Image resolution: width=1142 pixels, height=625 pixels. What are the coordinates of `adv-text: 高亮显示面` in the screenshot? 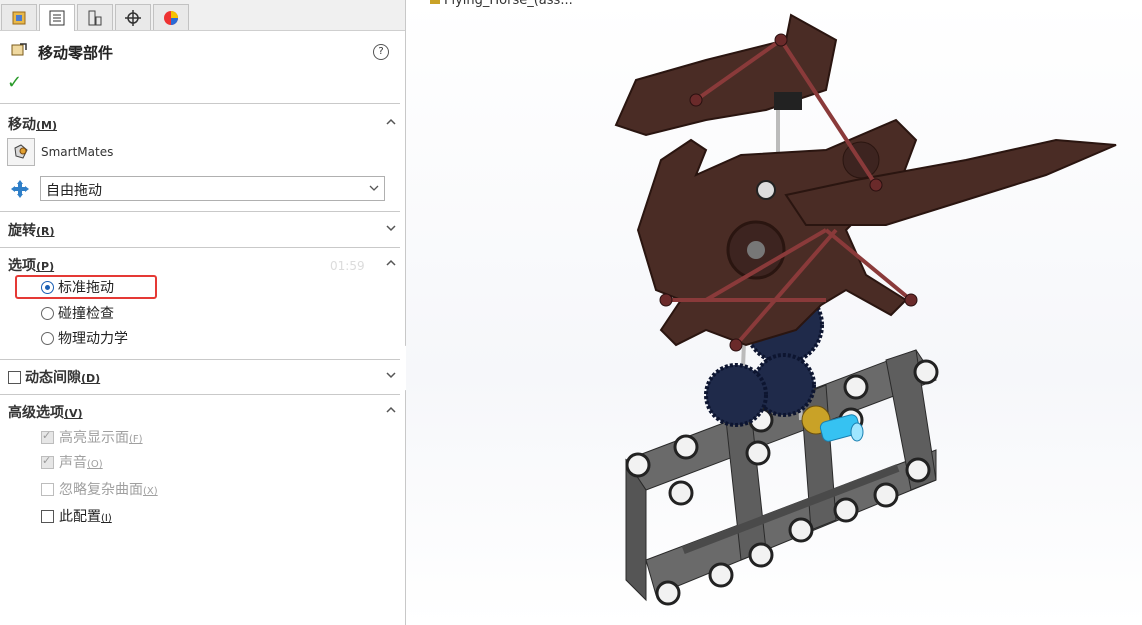 It's located at (94, 438).